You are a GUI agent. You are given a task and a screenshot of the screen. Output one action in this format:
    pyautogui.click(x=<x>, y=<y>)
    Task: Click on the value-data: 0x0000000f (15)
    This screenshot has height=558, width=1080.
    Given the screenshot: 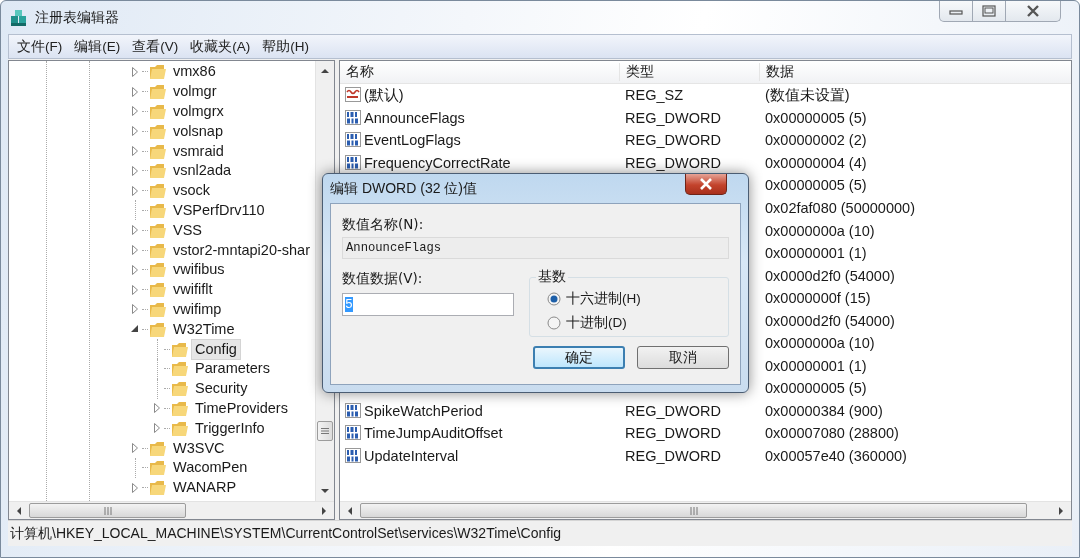 What is the action you would take?
    pyautogui.click(x=818, y=298)
    